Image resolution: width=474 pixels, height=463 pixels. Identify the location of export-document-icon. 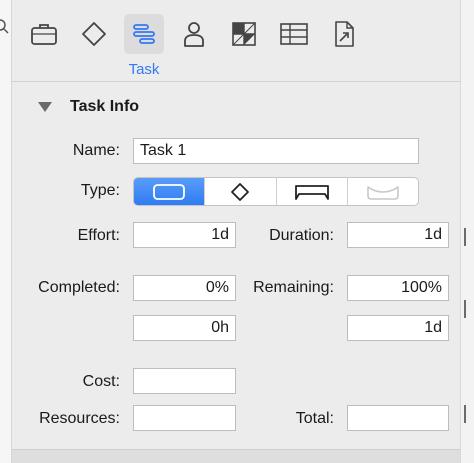
(344, 34).